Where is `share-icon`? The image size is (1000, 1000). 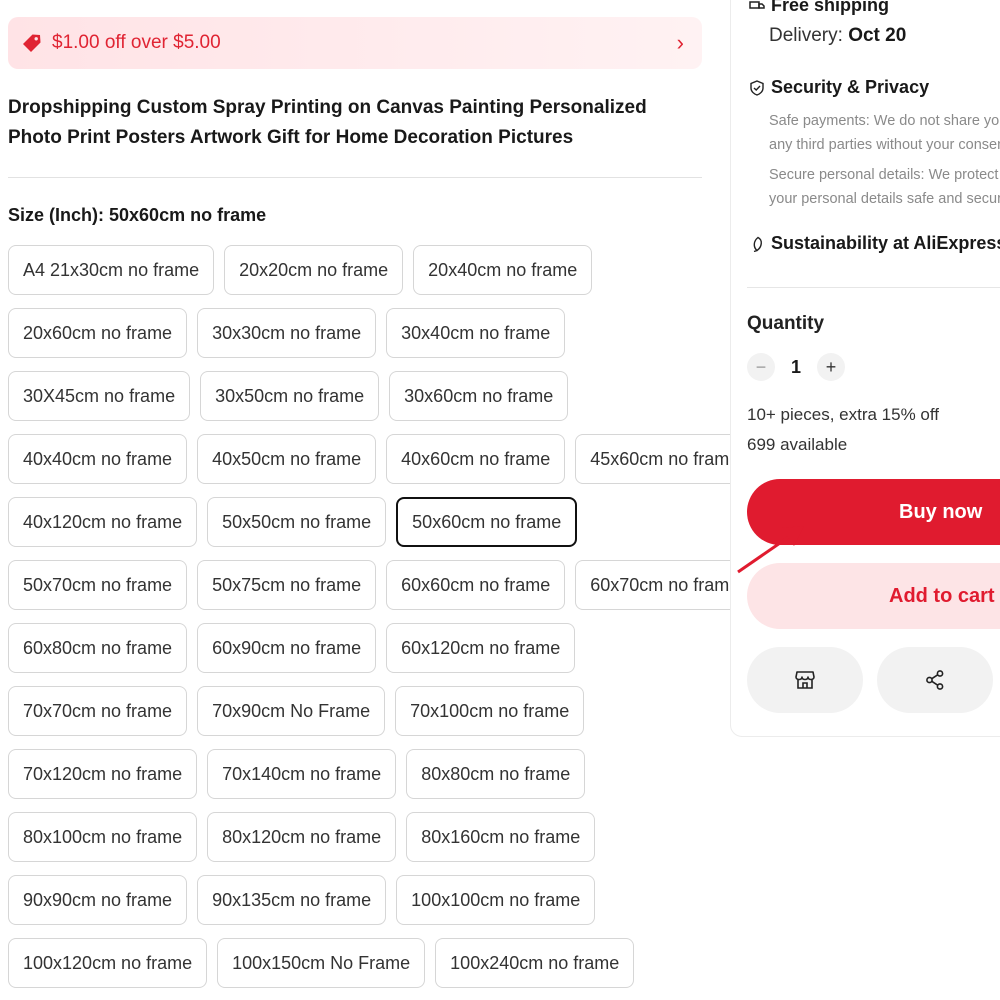
share-icon is located at coordinates (935, 680).